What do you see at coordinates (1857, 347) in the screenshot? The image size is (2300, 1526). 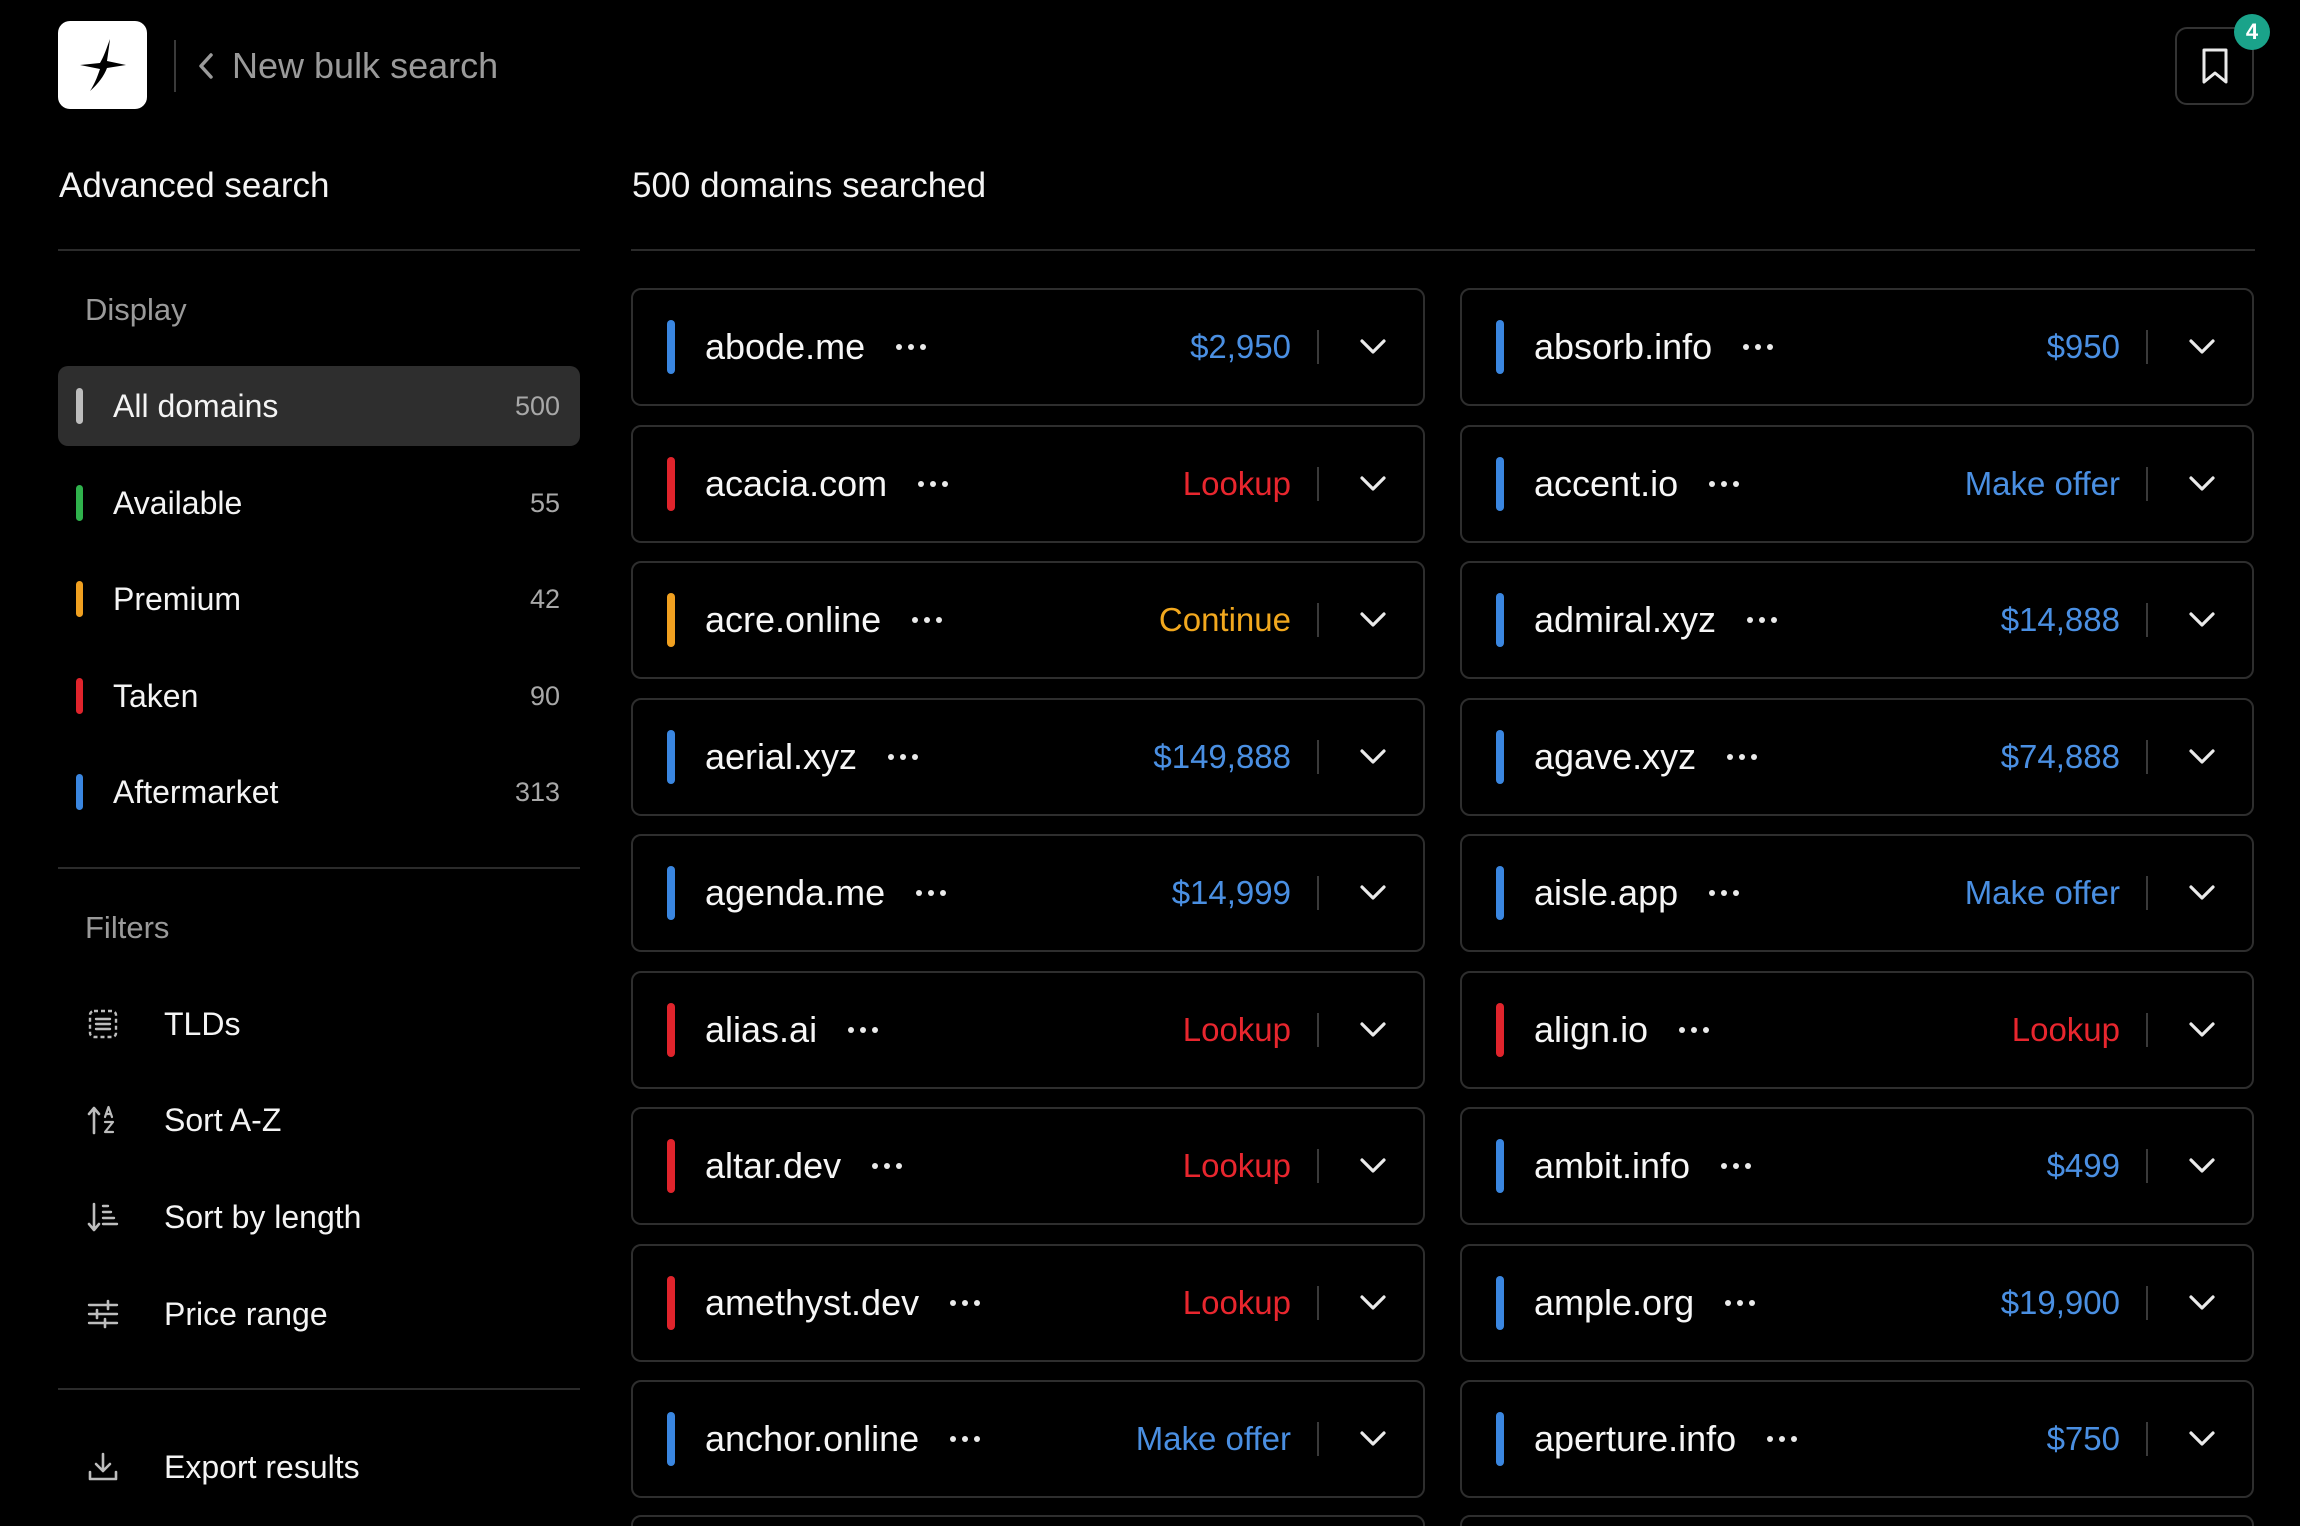 I see `domain-card: absorb.info $950` at bounding box center [1857, 347].